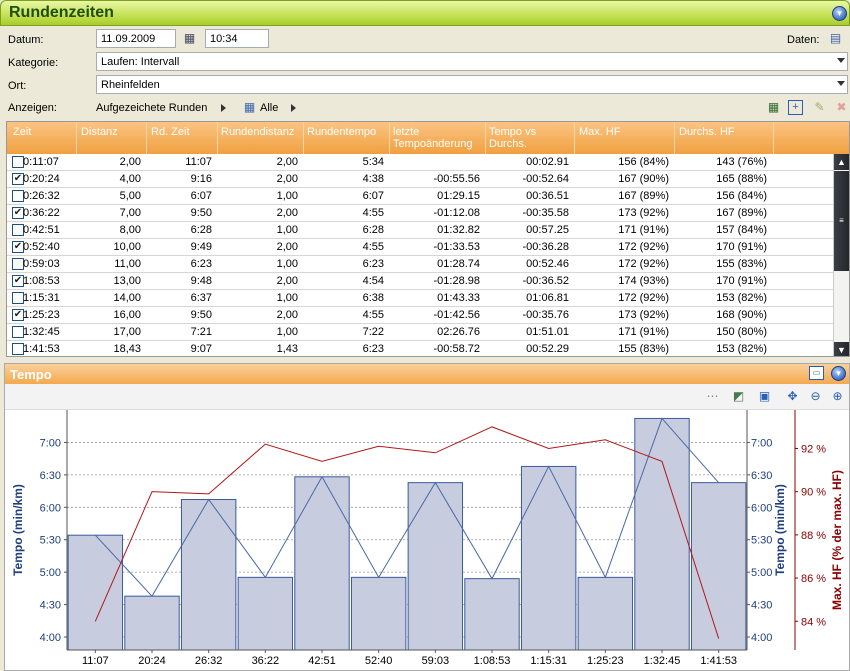 The image size is (850, 671). Describe the element at coordinates (545, 179) in the screenshot. I see `cell-vs: -00:52.64` at that location.